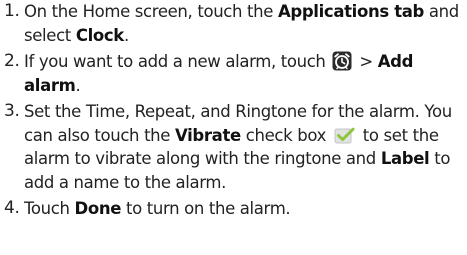  I want to click on step-text: On the Home screen, touch the, so click(151, 11).